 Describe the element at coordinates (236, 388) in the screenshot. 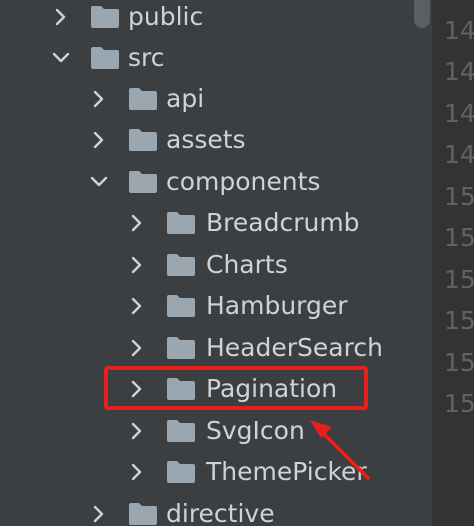

I see `highlight-box` at that location.